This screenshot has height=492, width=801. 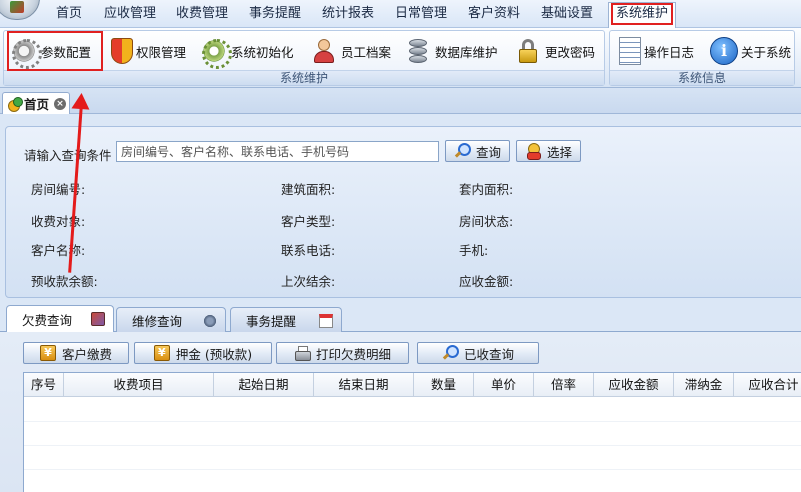 I want to click on field-last-balance: 上次结余:, so click(x=308, y=281).